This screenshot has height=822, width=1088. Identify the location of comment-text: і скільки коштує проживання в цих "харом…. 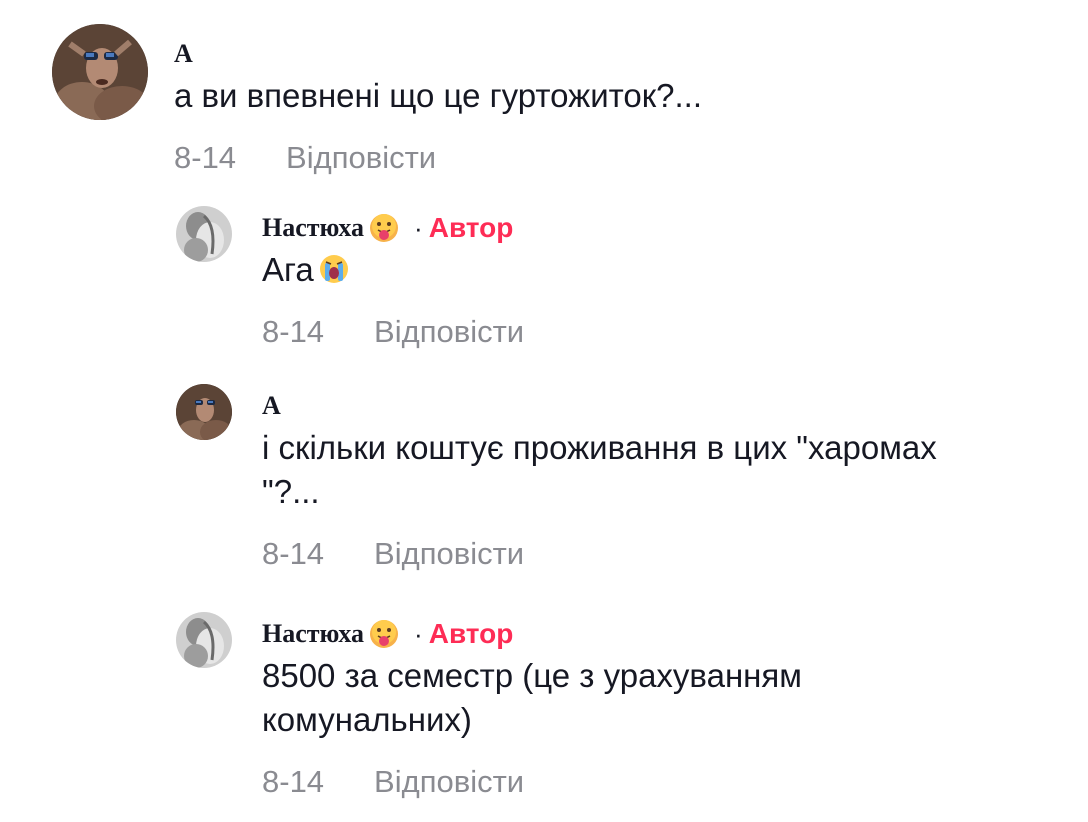
(599, 469).